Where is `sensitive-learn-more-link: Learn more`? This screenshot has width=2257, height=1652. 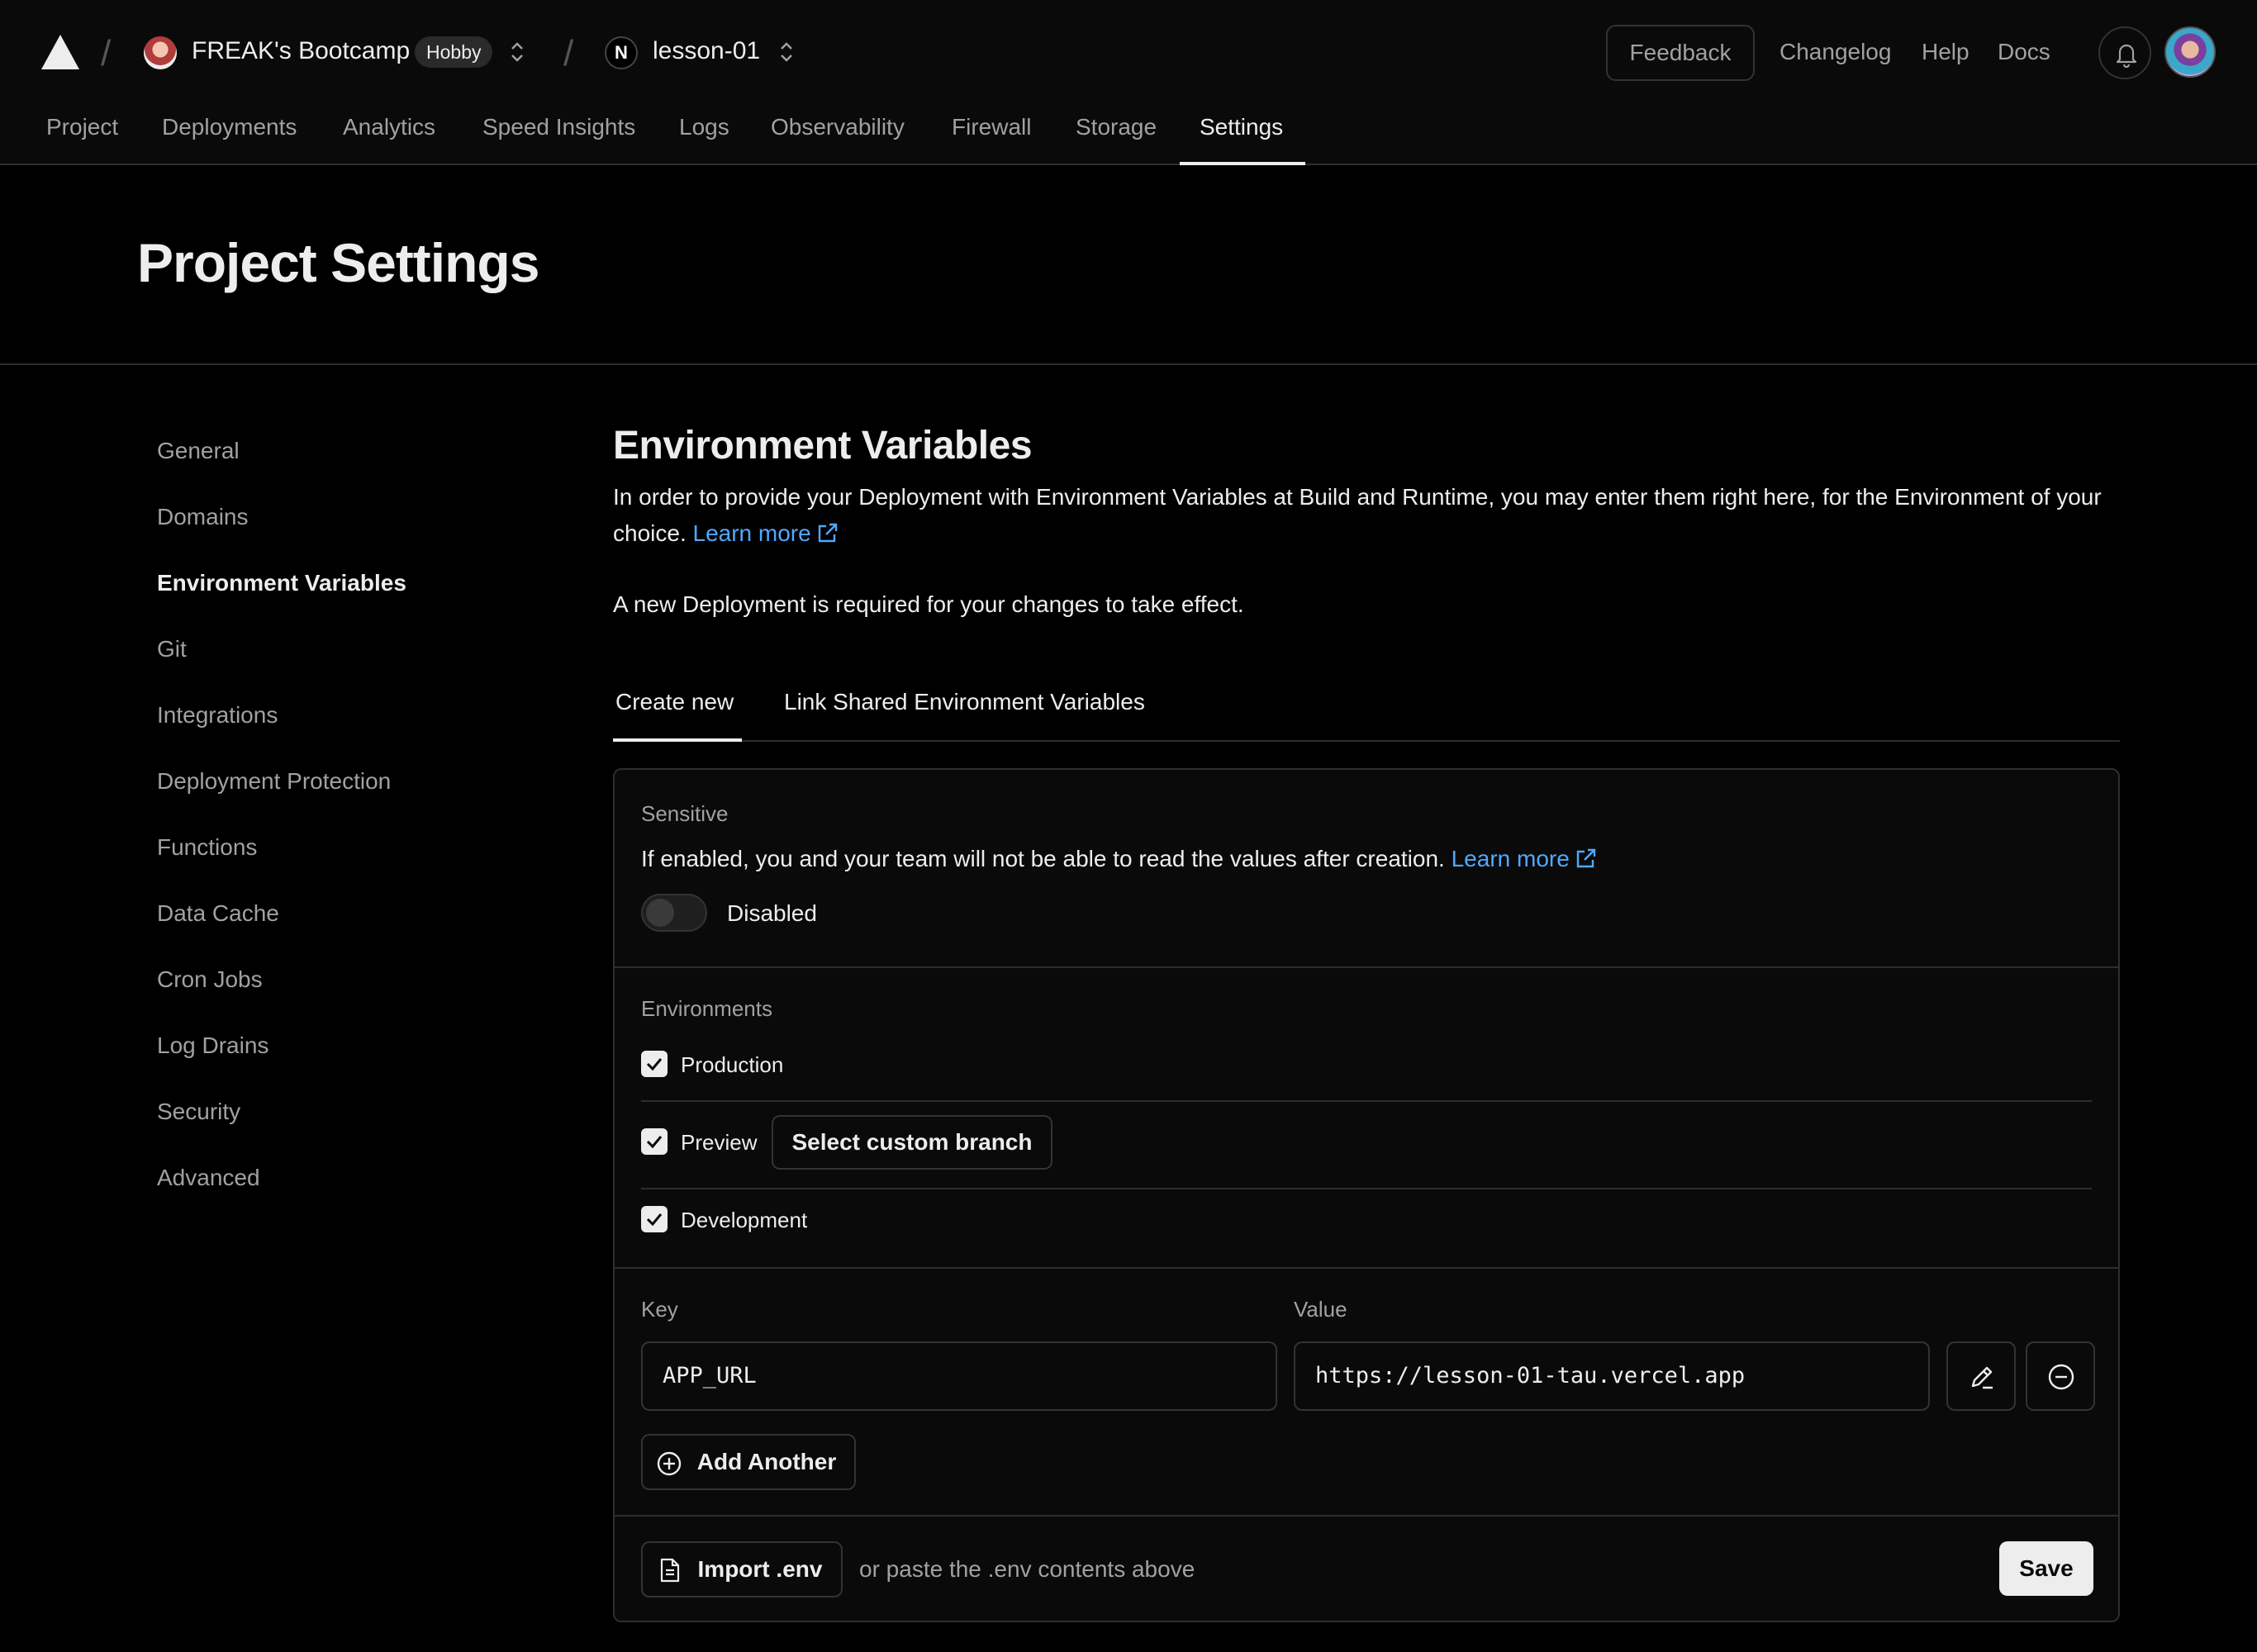
sensitive-learn-more-link: Learn more is located at coordinates (1525, 858).